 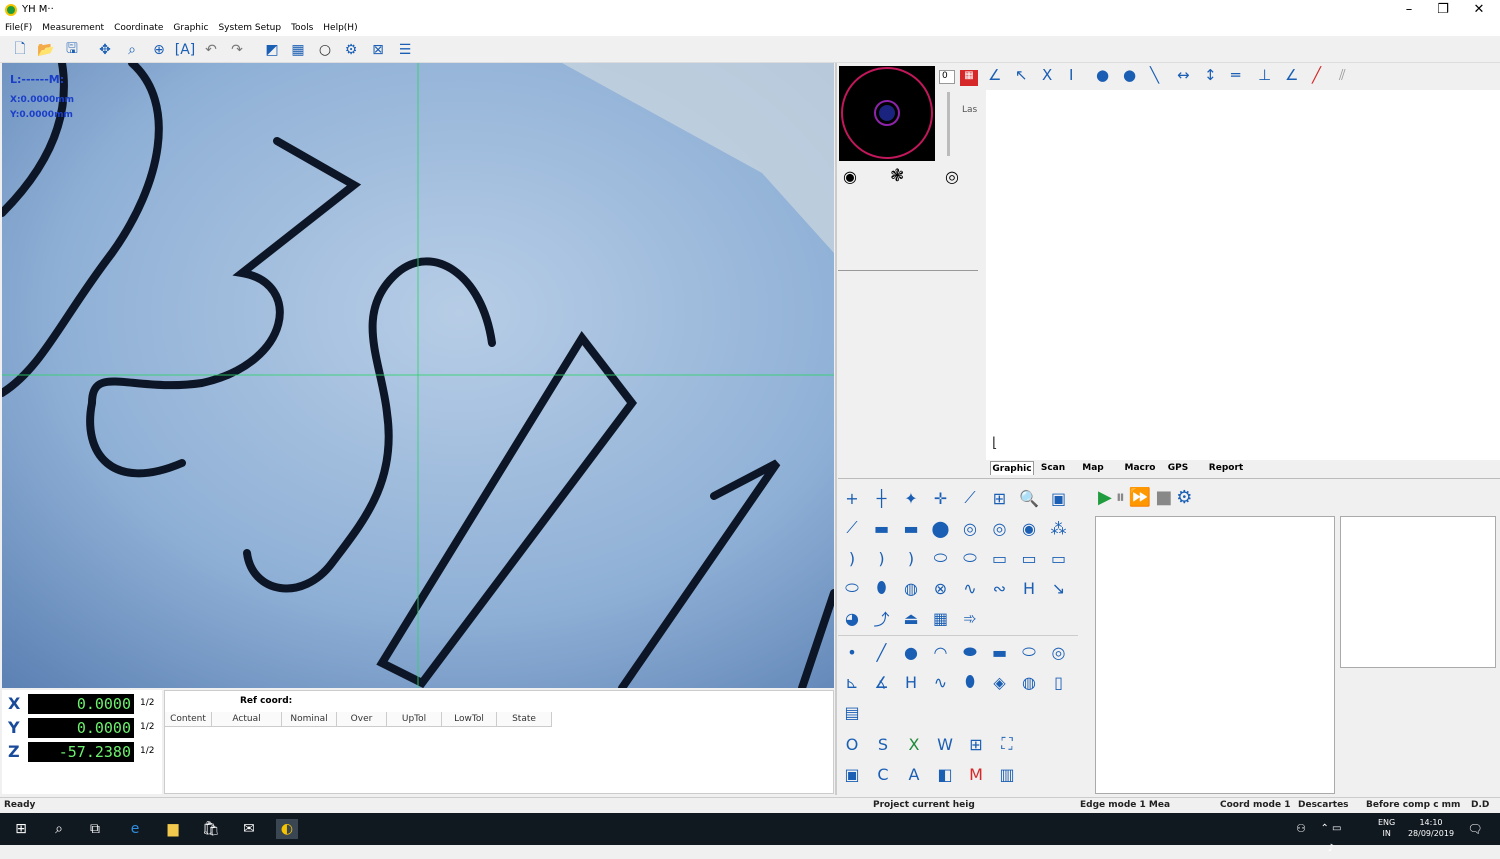 What do you see at coordinates (1029, 528) in the screenshot?
I see `circle-center-icon: ◉` at bounding box center [1029, 528].